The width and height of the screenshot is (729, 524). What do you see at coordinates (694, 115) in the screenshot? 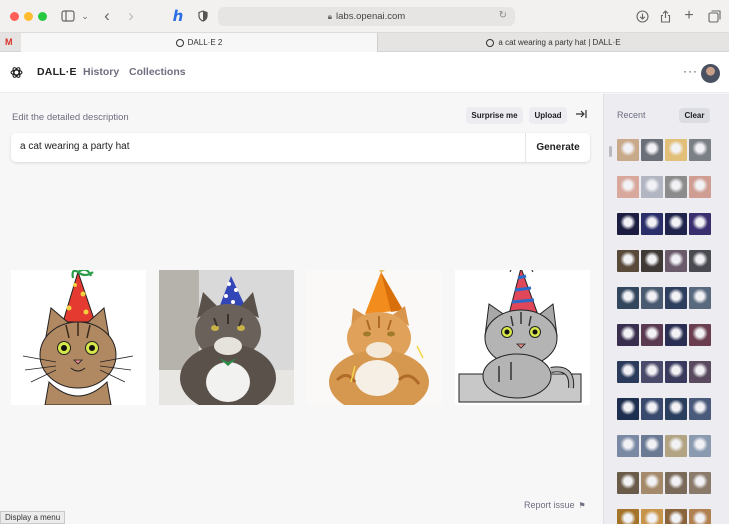
I see `clear-button: Clear` at bounding box center [694, 115].